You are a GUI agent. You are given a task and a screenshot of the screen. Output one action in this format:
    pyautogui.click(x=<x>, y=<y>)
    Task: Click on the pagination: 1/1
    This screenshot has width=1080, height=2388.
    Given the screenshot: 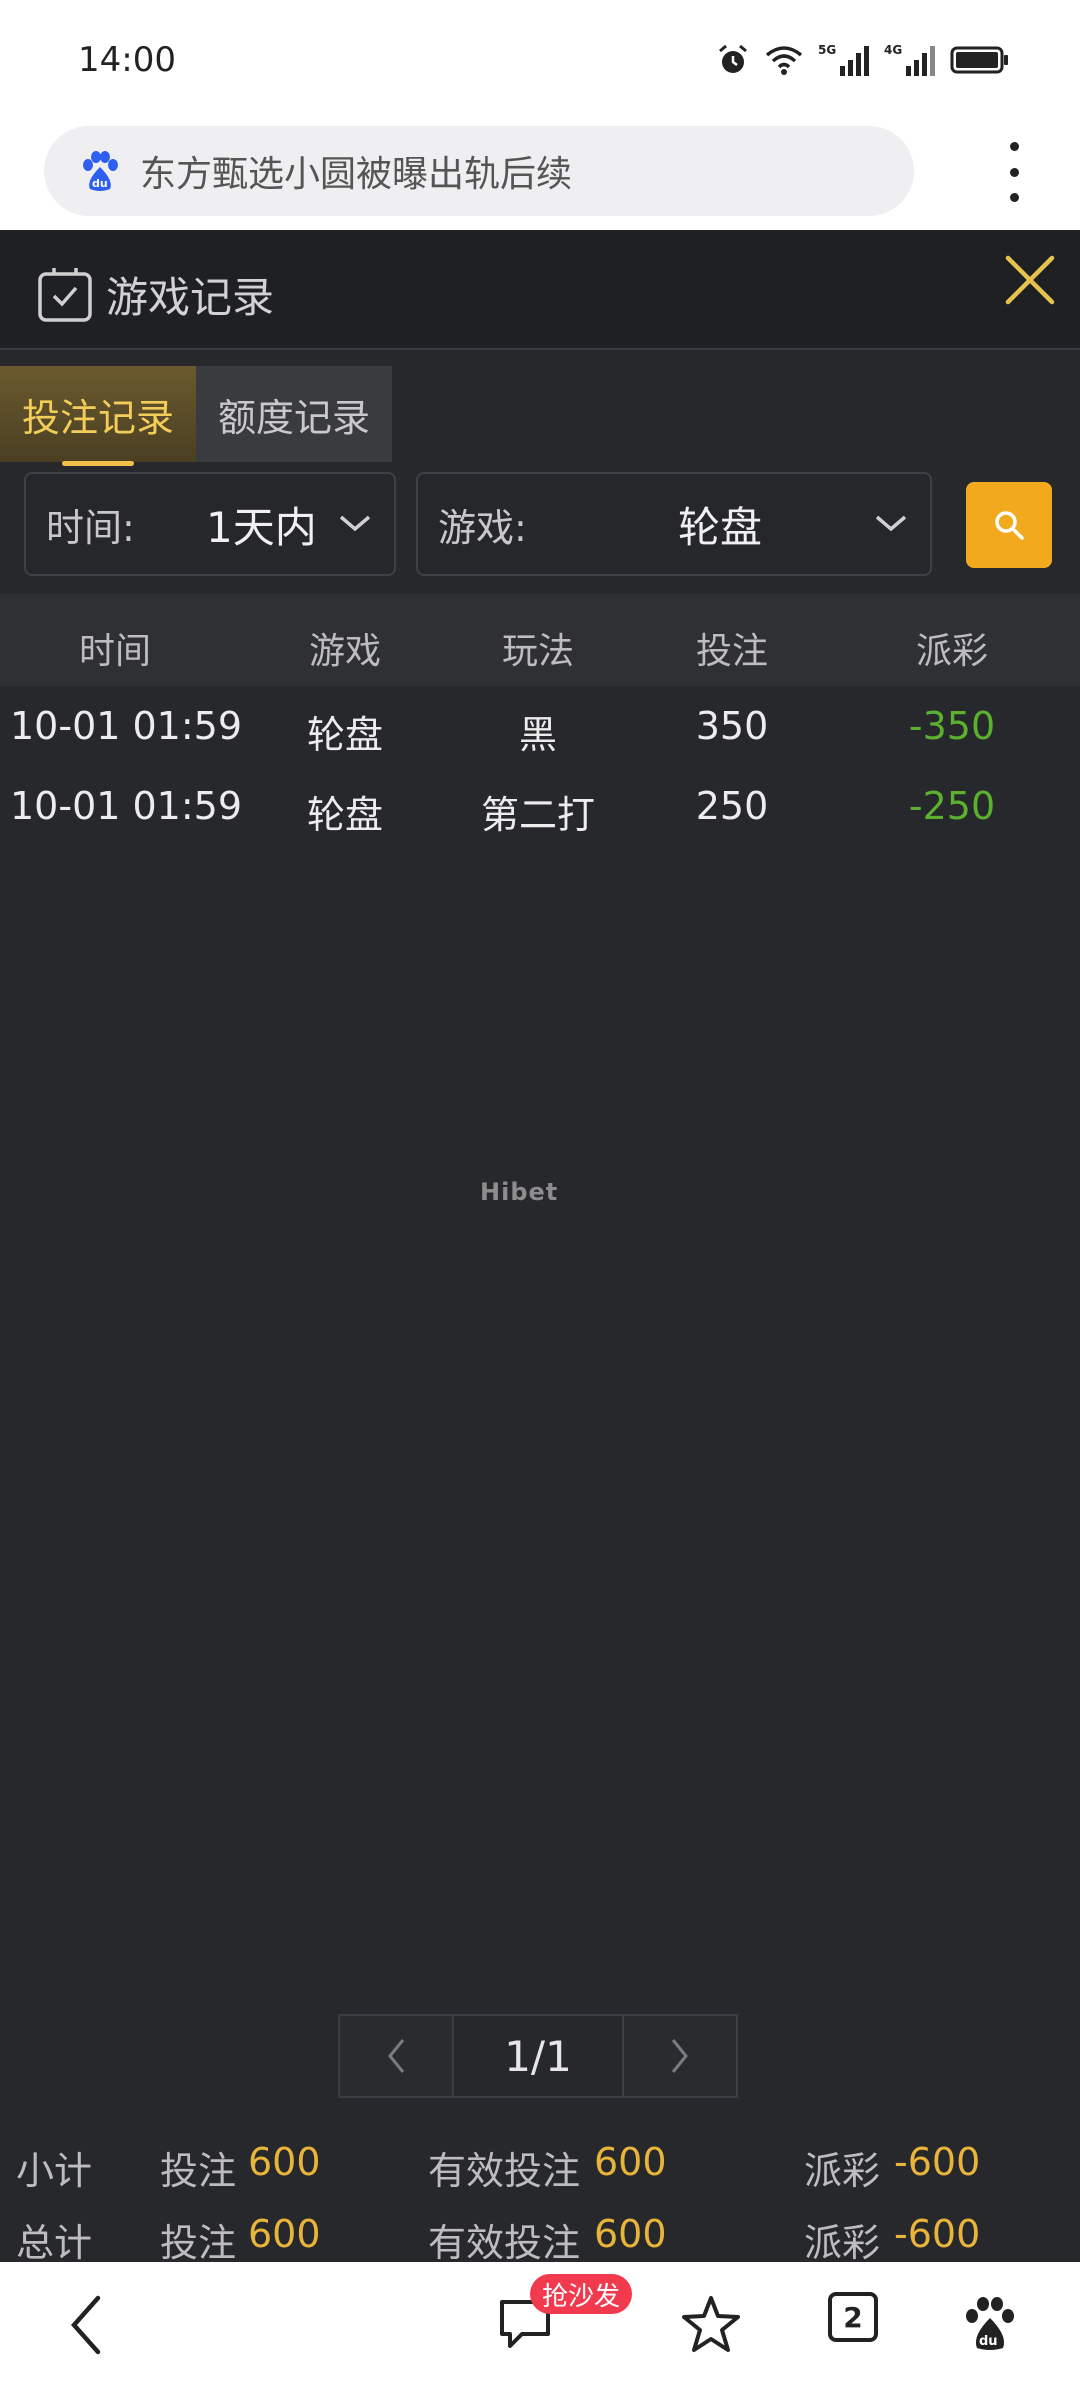 What is the action you would take?
    pyautogui.click(x=538, y=2056)
    